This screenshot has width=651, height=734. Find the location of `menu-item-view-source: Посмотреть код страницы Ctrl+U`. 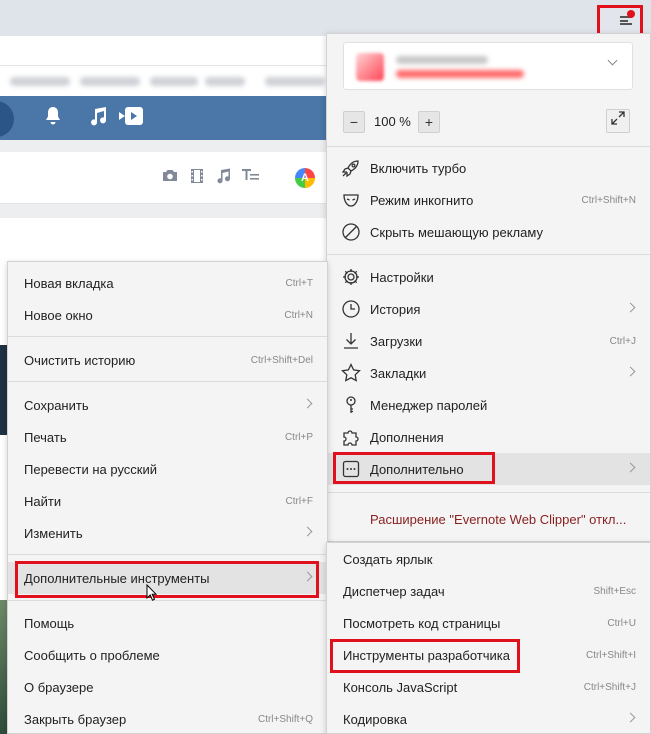

menu-item-view-source: Посмотреть код страницы Ctrl+U is located at coordinates (488, 623).